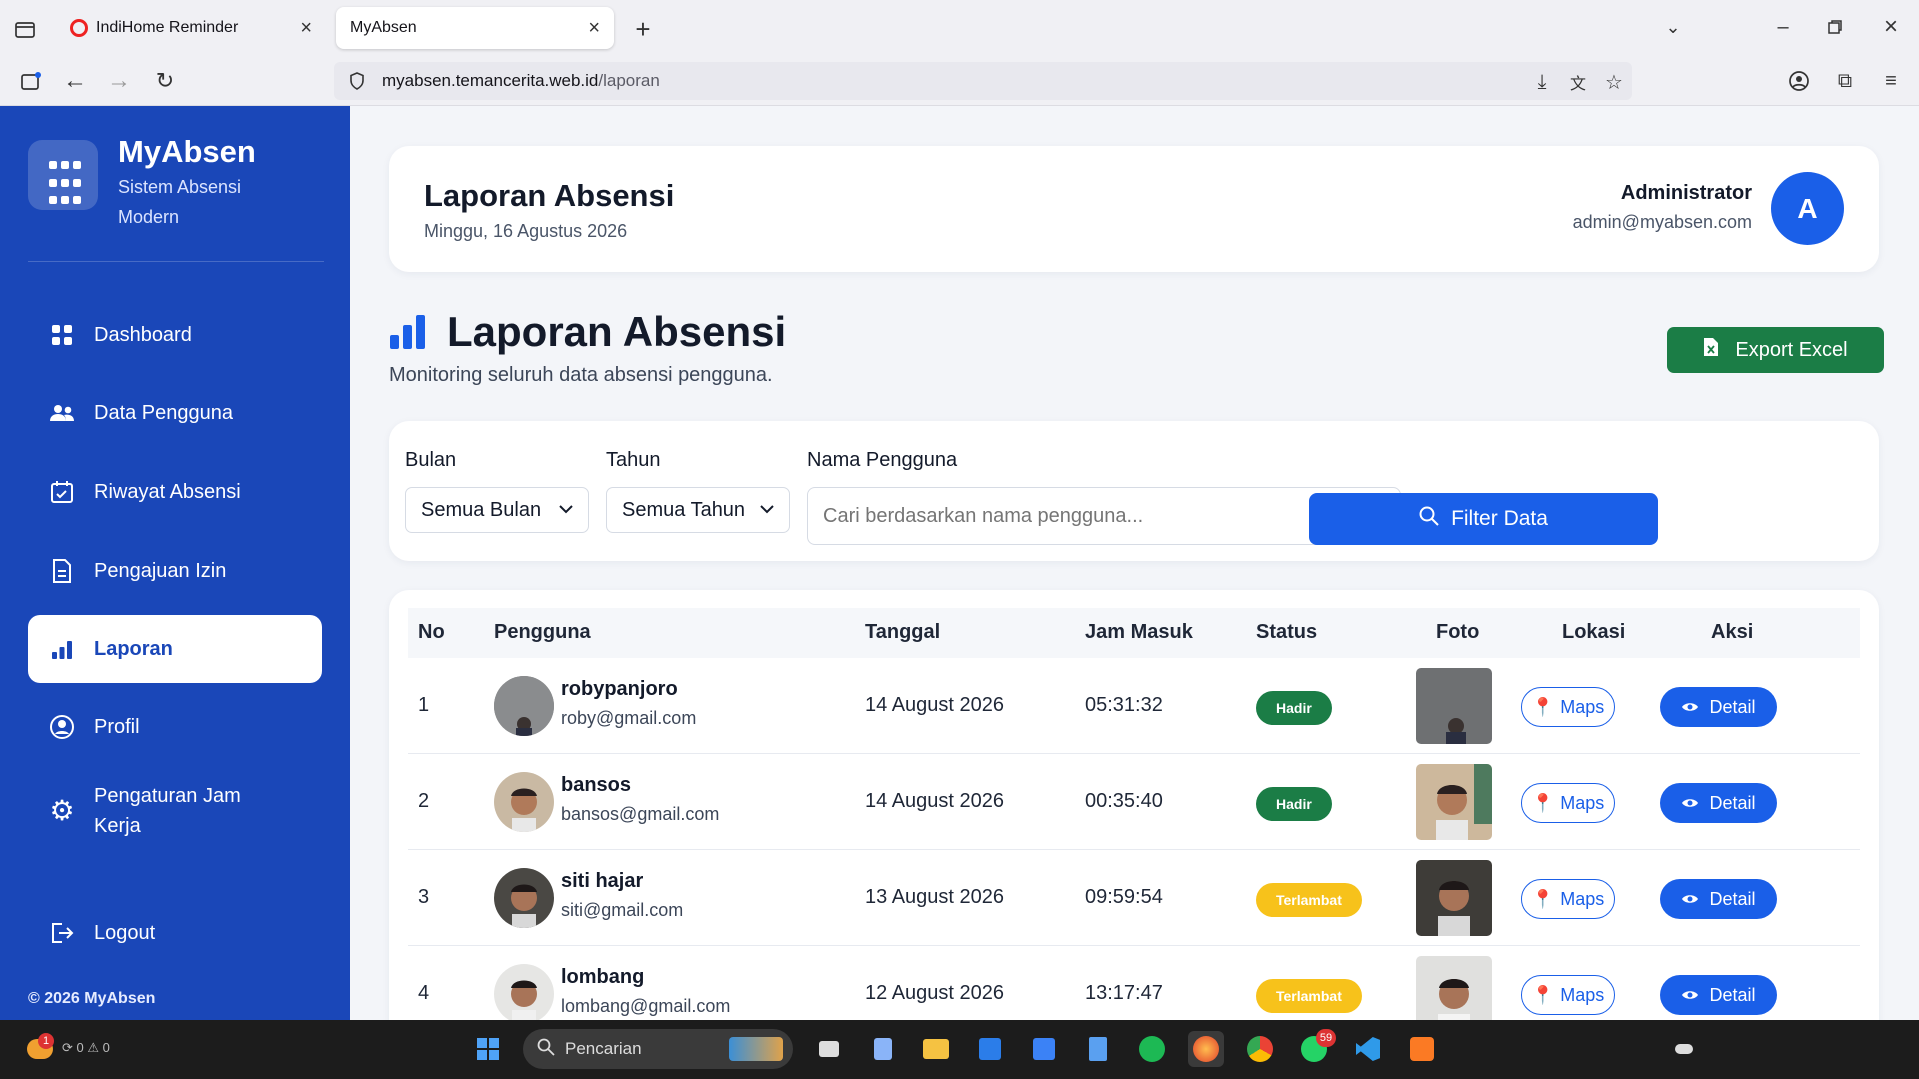 This screenshot has width=1919, height=1079. Describe the element at coordinates (1152, 1049) in the screenshot. I see `spotify-icon` at that location.